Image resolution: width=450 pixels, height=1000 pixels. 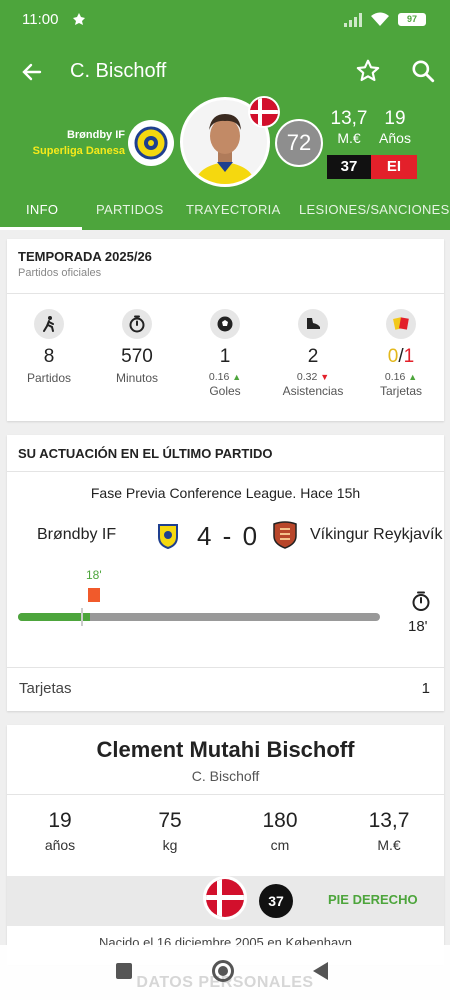 I want to click on cards-icon, so click(x=401, y=324).